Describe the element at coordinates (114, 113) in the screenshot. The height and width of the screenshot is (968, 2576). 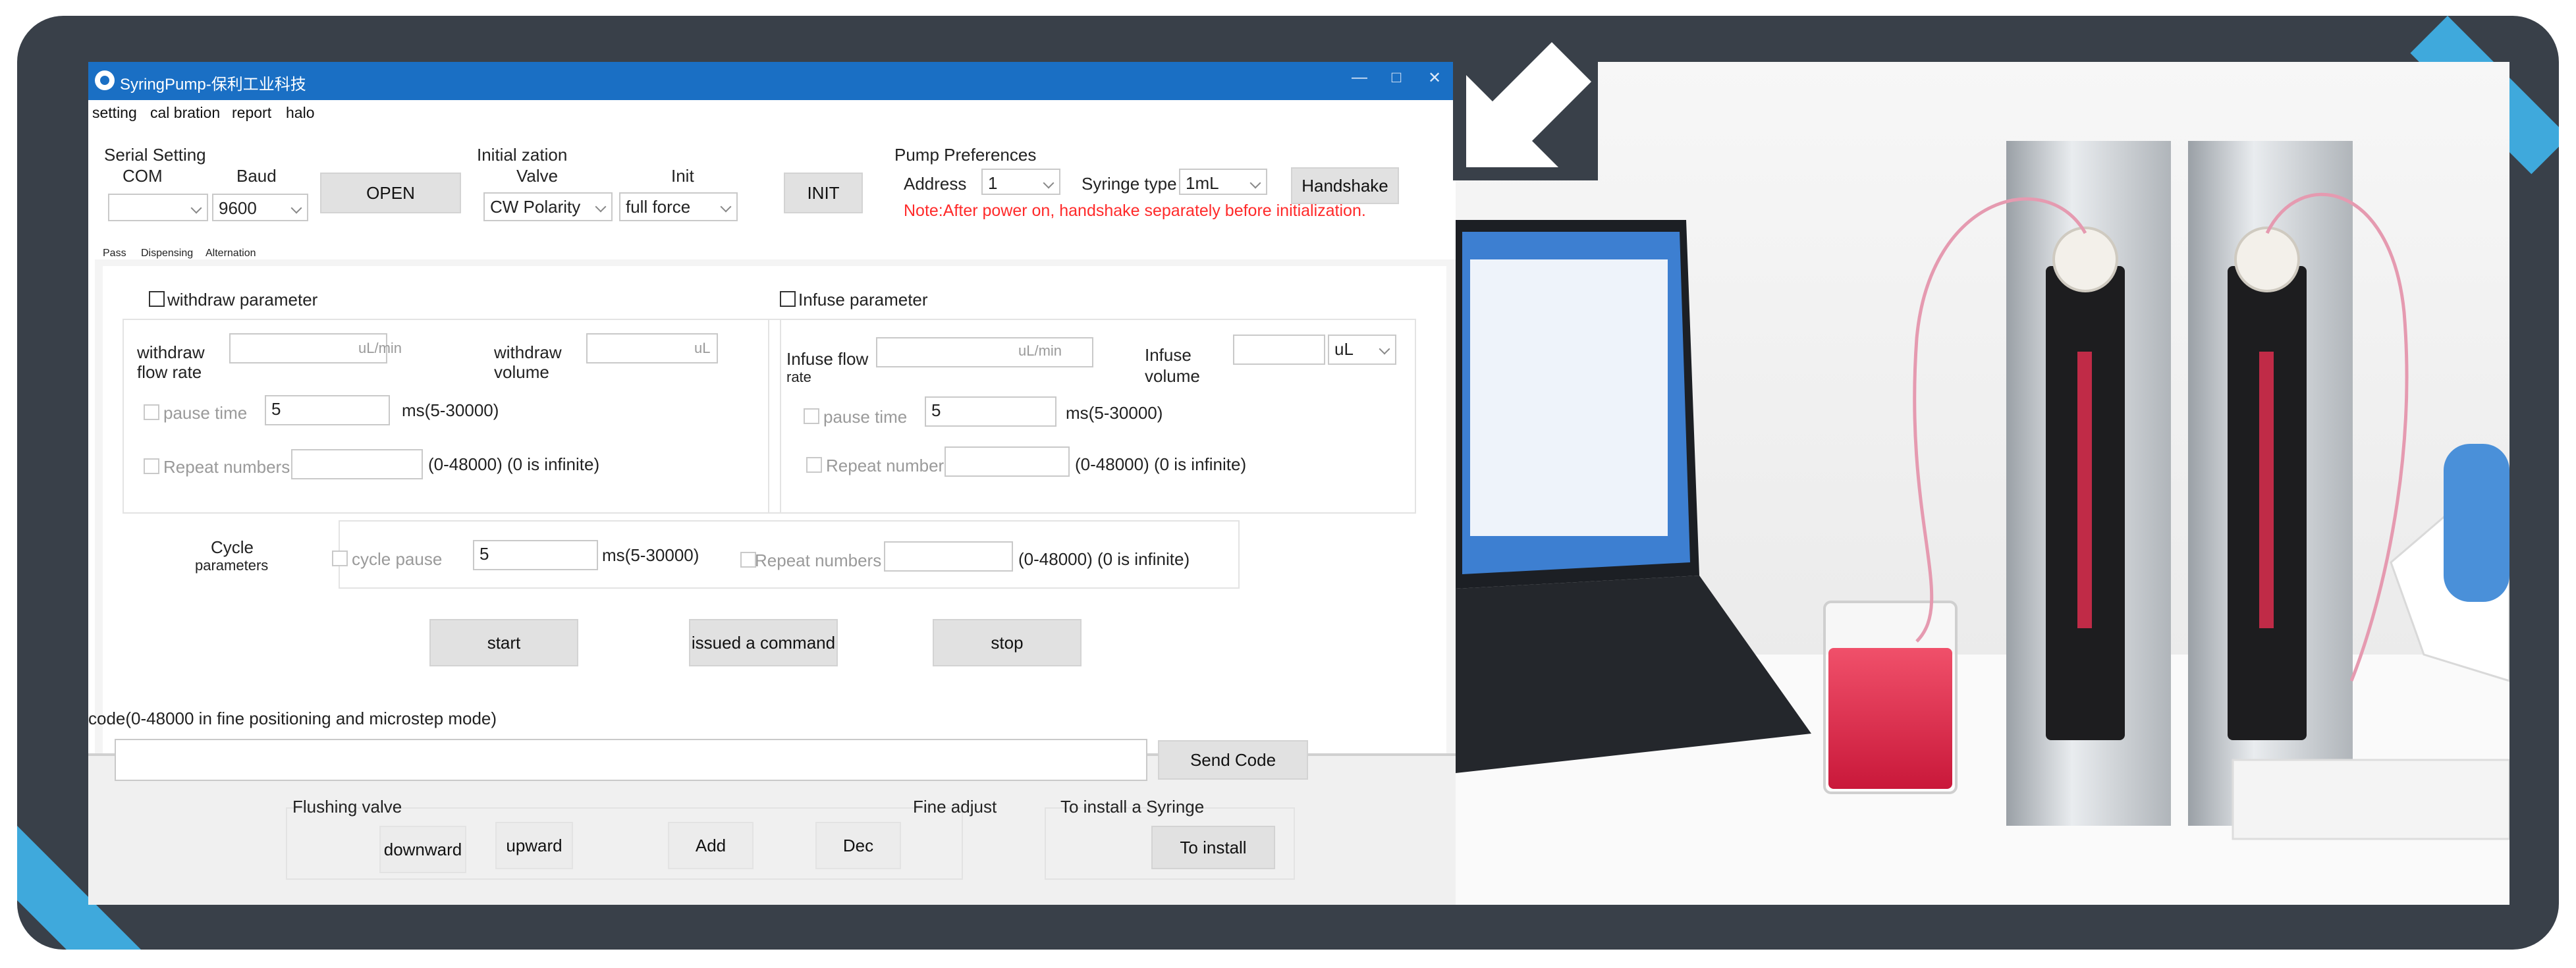
I see `menu-setting: setting` at that location.